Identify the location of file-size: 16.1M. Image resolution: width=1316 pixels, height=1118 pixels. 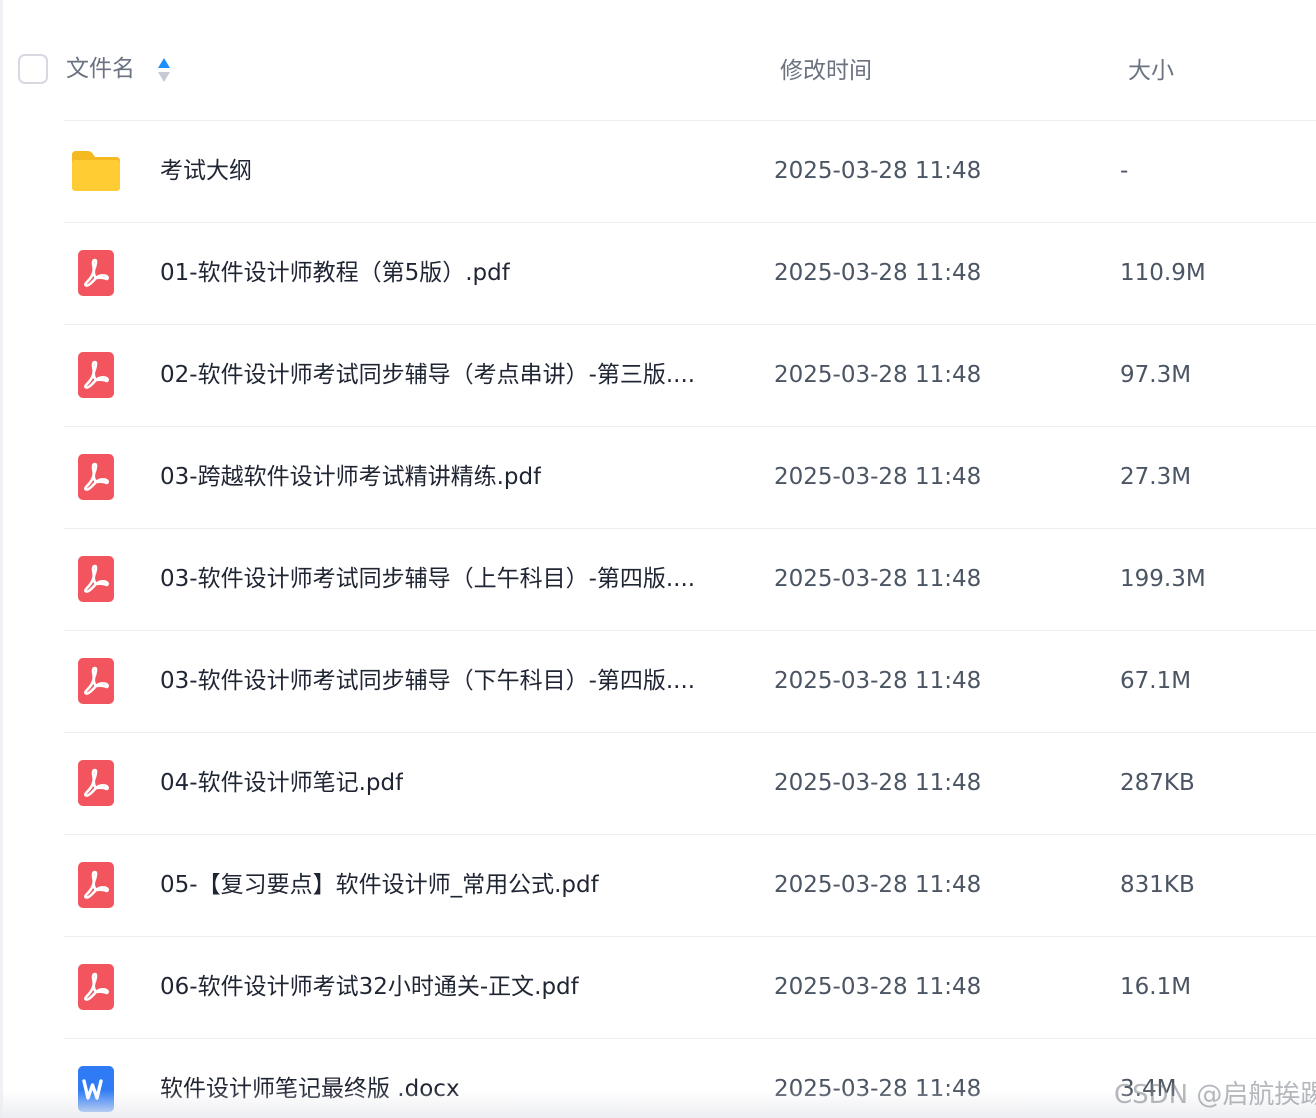
(1156, 987).